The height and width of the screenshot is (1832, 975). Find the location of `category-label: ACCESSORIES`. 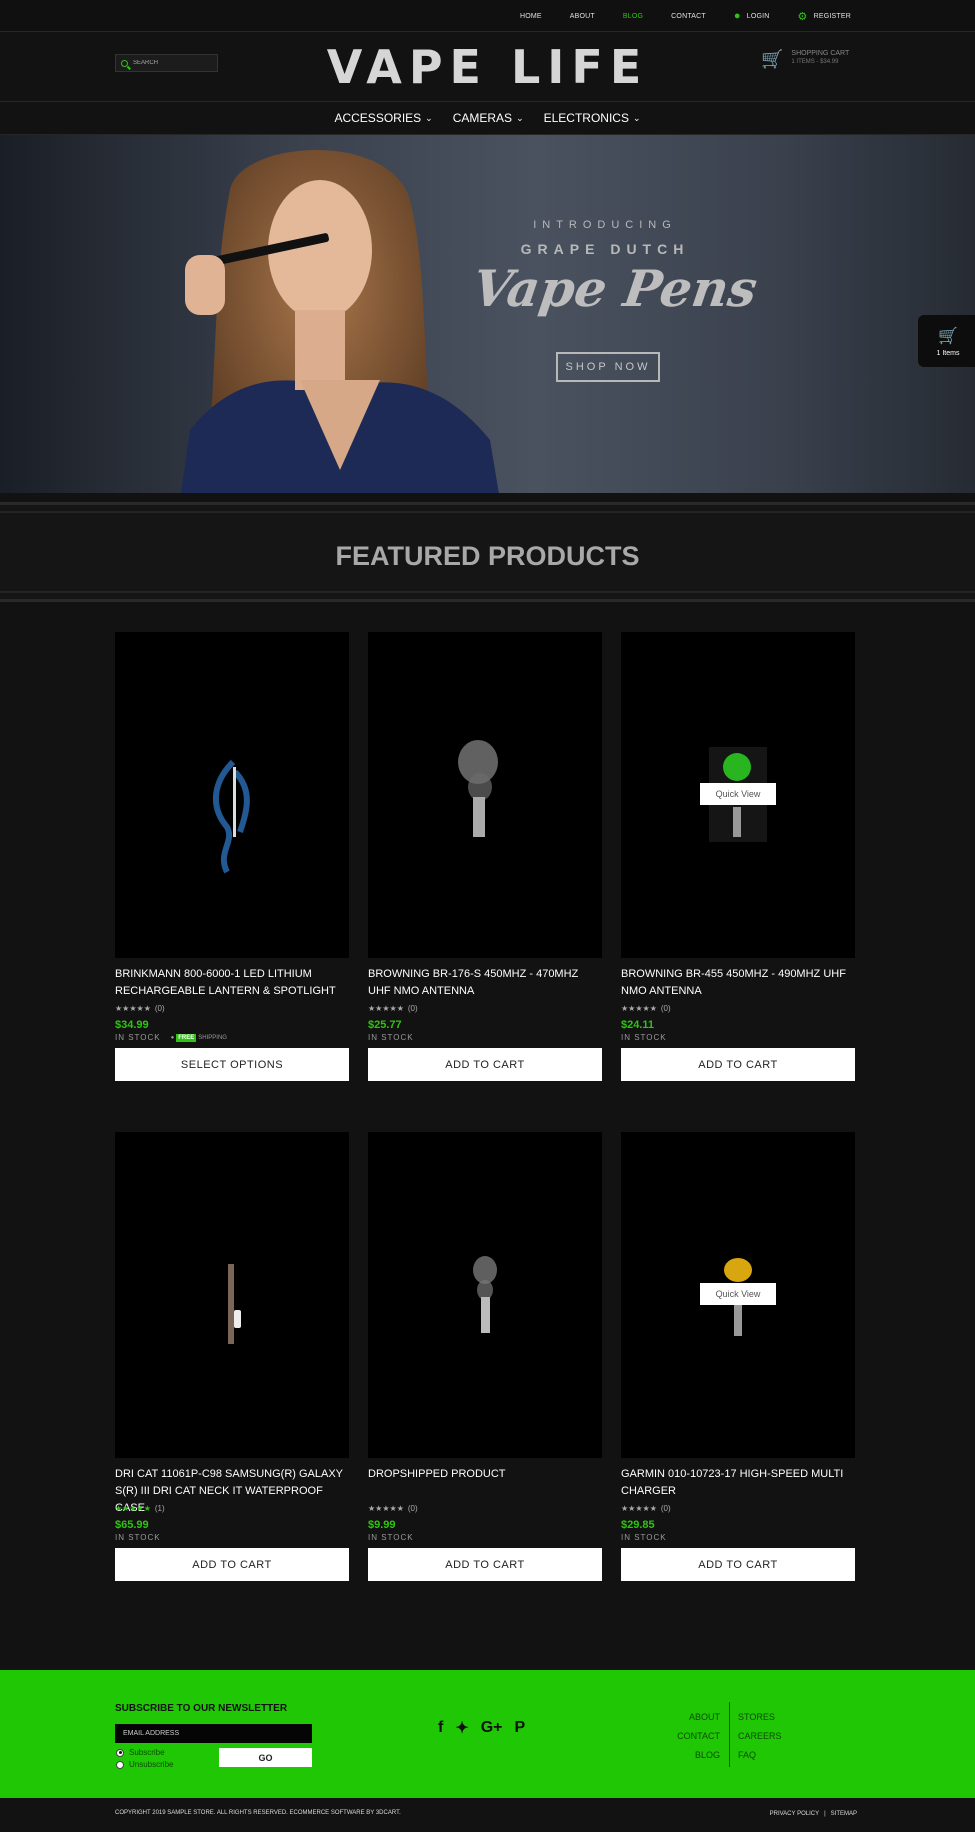

category-label: ACCESSORIES is located at coordinates (378, 118).